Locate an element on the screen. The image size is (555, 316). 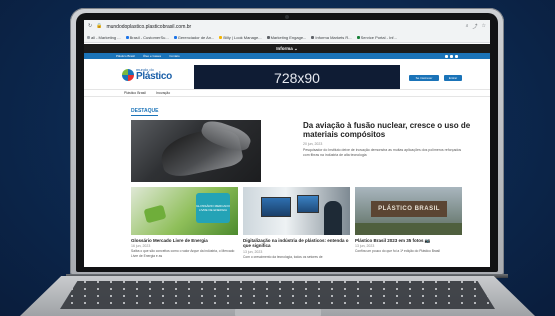
linkedin-icon is located at coordinates (456, 56).